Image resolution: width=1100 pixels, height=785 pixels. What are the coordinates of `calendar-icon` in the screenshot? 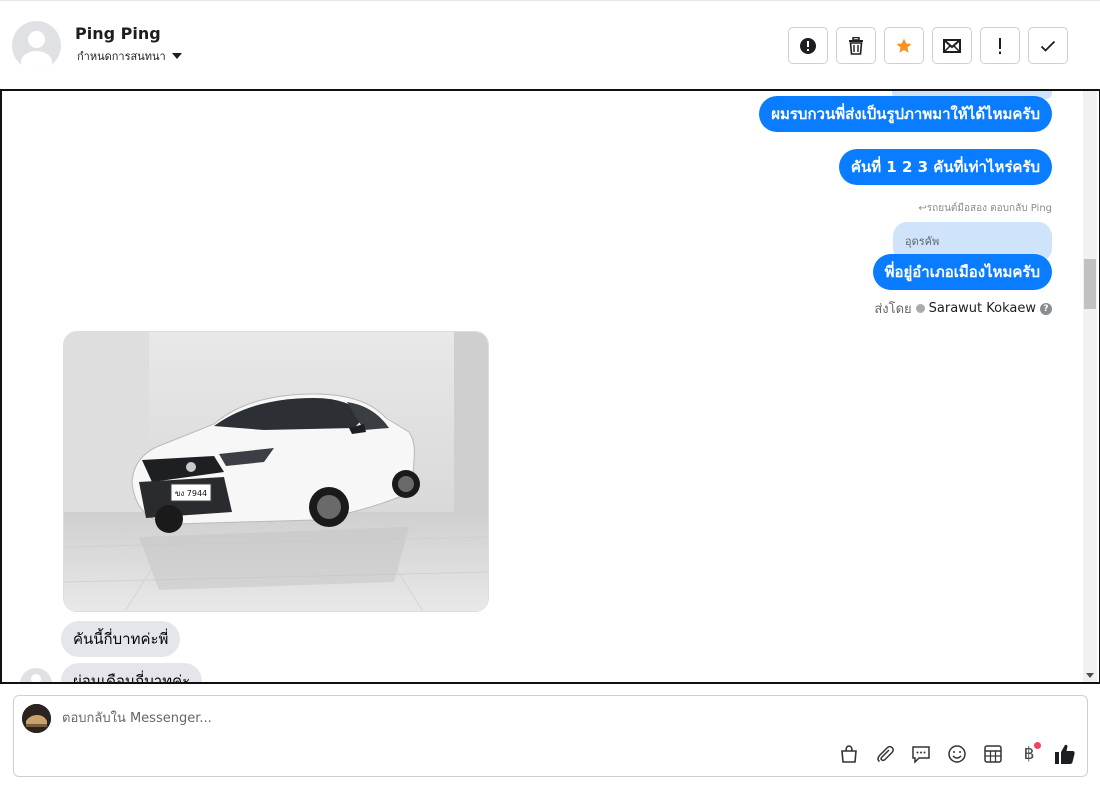 It's located at (993, 754).